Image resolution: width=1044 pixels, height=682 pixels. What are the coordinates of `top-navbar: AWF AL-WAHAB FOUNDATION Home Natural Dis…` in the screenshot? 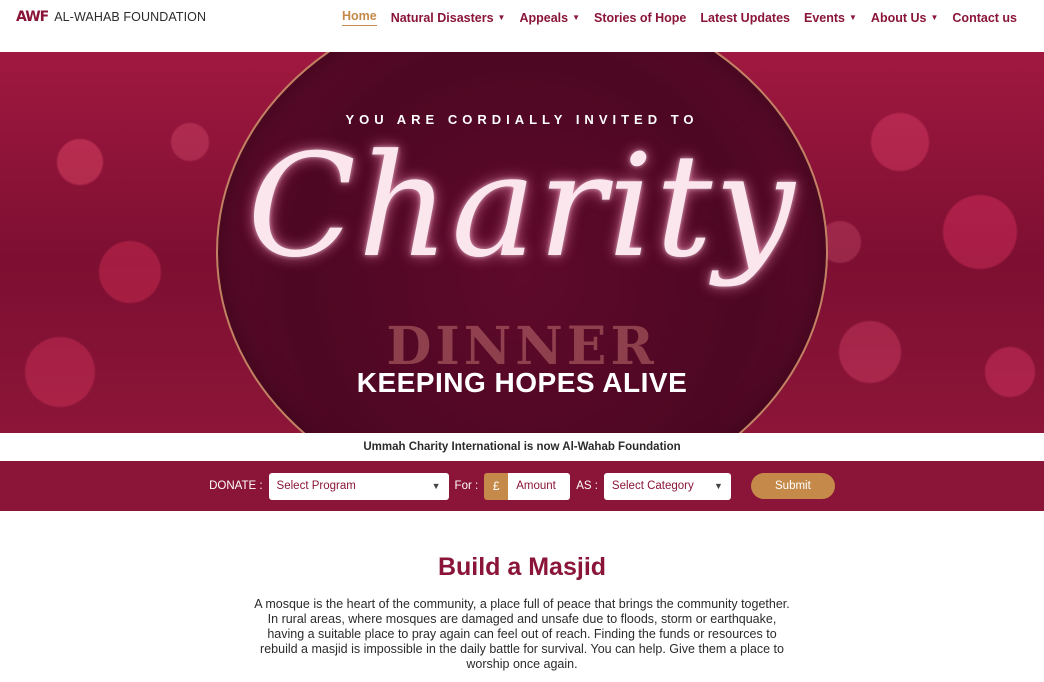 It's located at (522, 26).